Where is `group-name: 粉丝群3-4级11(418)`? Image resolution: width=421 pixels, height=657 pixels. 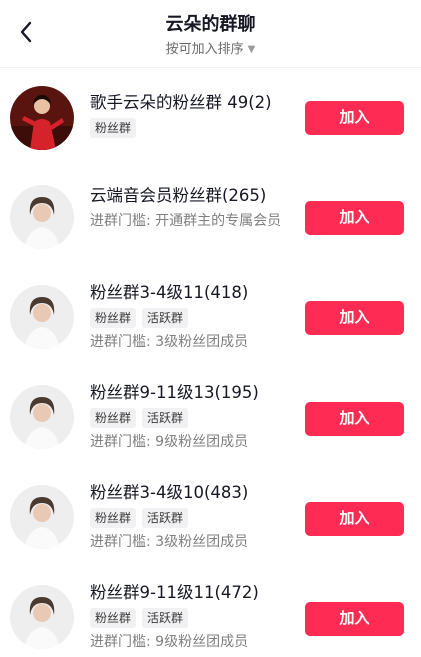
group-name: 粉丝群3-4级11(418) is located at coordinates (169, 292).